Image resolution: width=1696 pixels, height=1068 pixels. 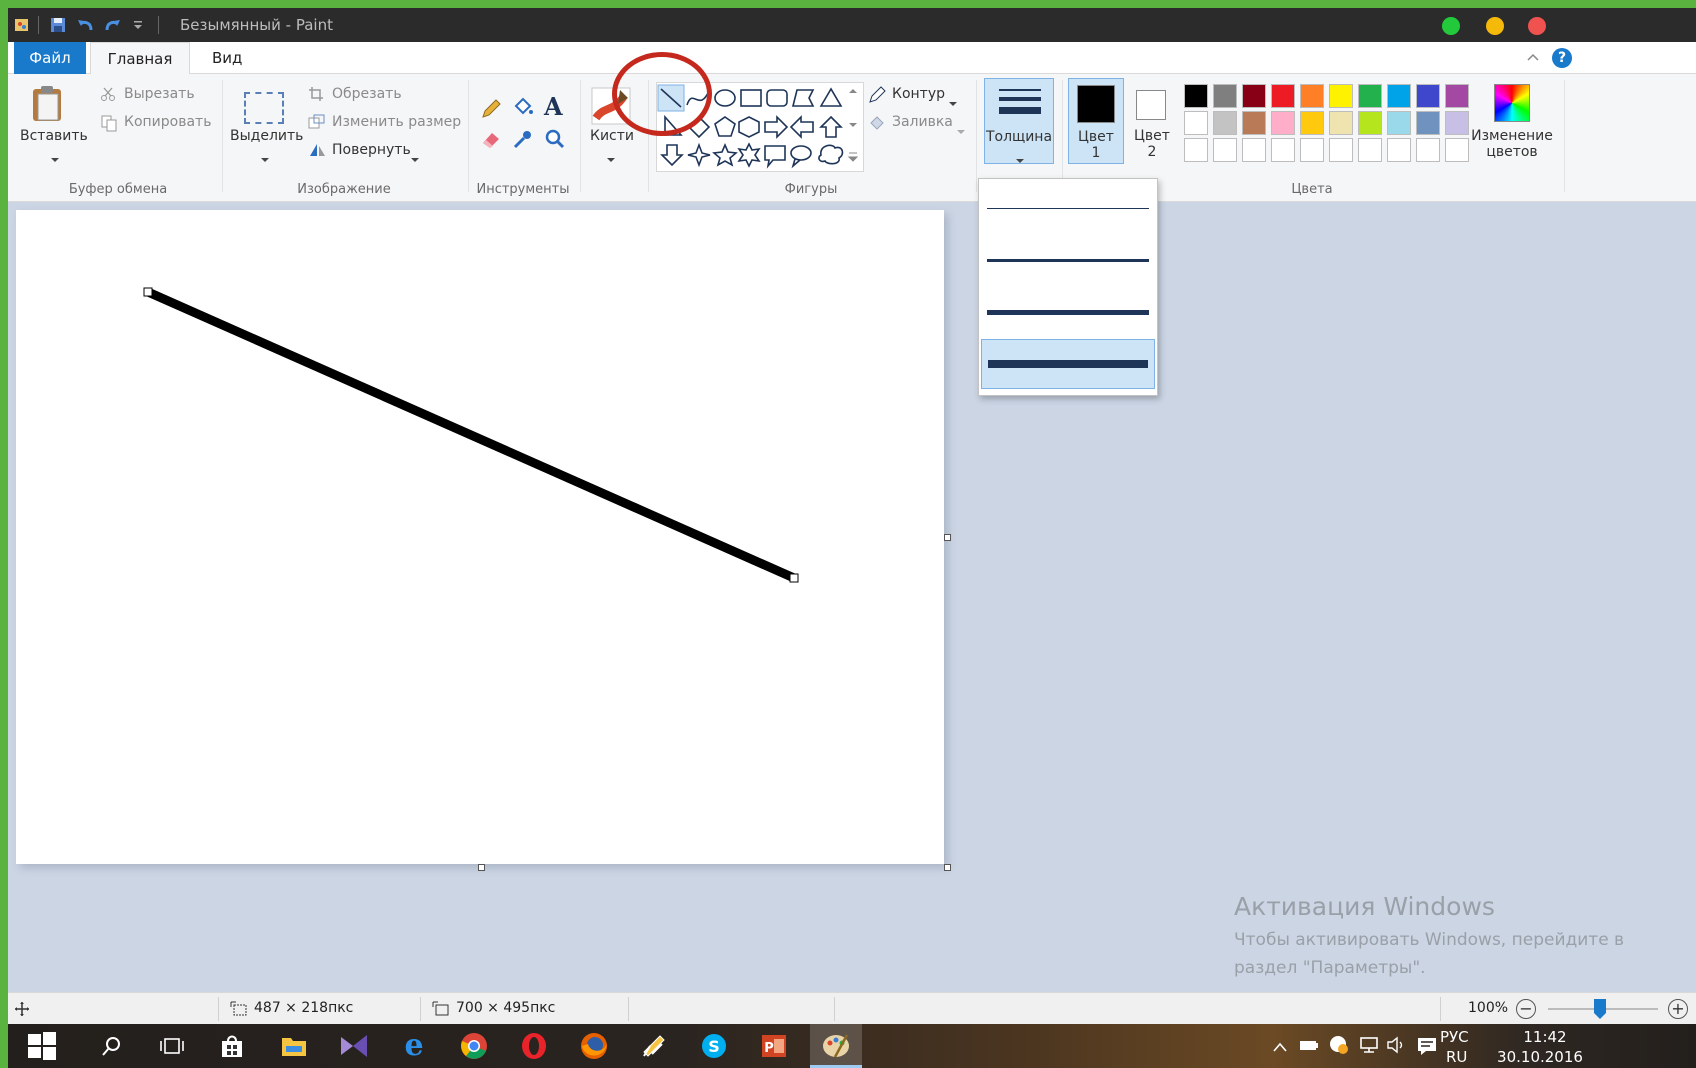 I want to click on file-explorer-icon, so click(x=294, y=1046).